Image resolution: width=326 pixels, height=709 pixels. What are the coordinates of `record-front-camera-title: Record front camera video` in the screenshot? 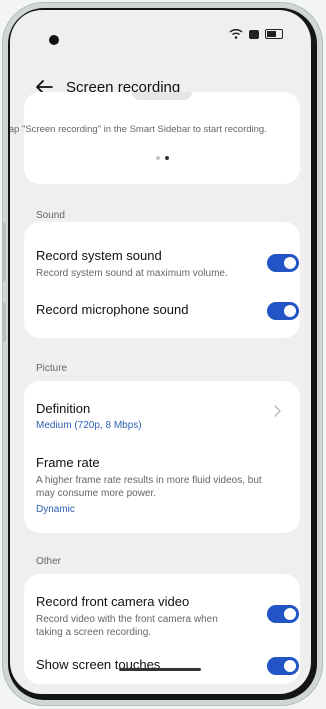 It's located at (113, 601).